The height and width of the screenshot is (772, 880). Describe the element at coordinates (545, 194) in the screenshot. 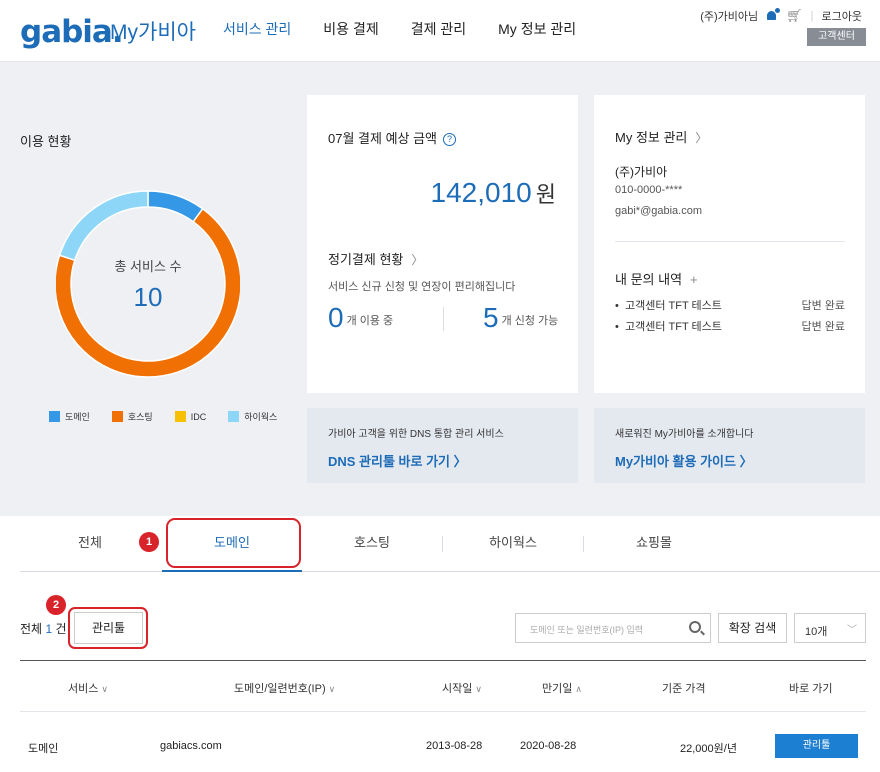

I see `amount-unit: 원` at that location.